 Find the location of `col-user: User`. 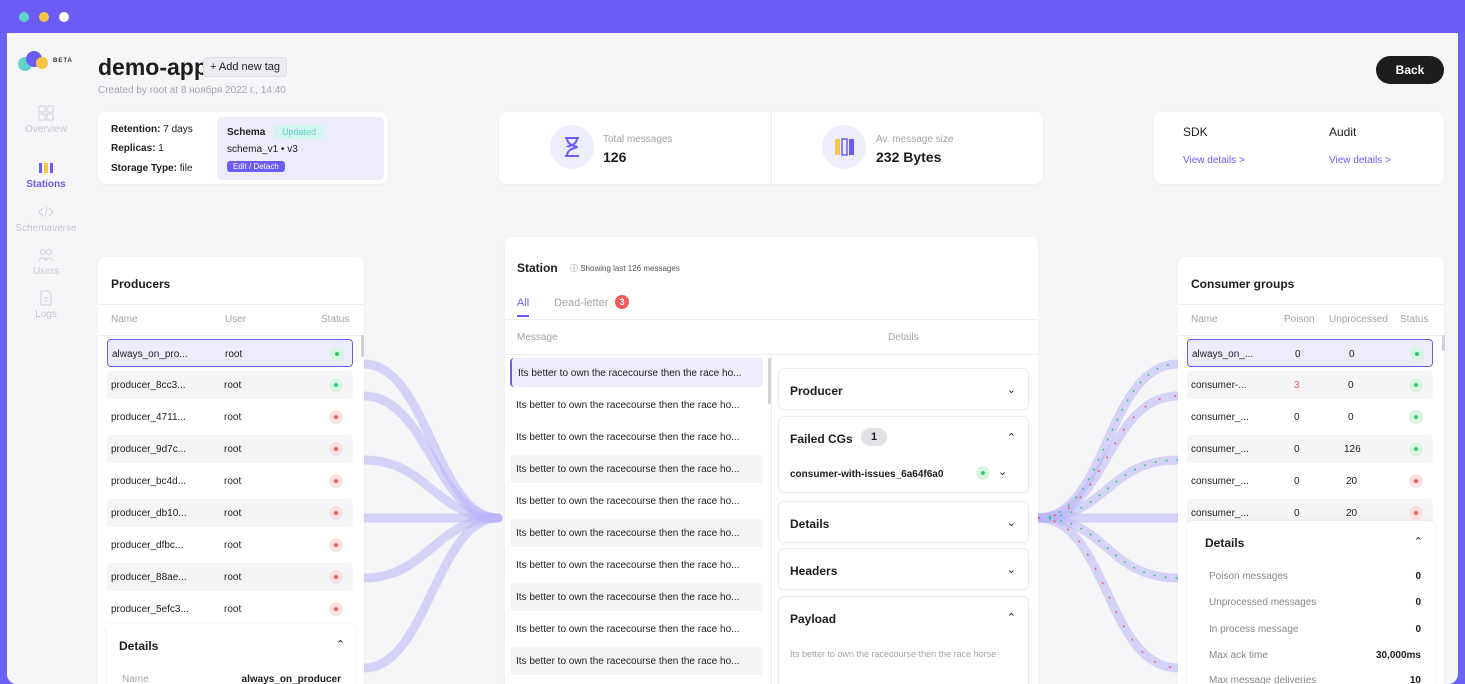

col-user: User is located at coordinates (236, 319).